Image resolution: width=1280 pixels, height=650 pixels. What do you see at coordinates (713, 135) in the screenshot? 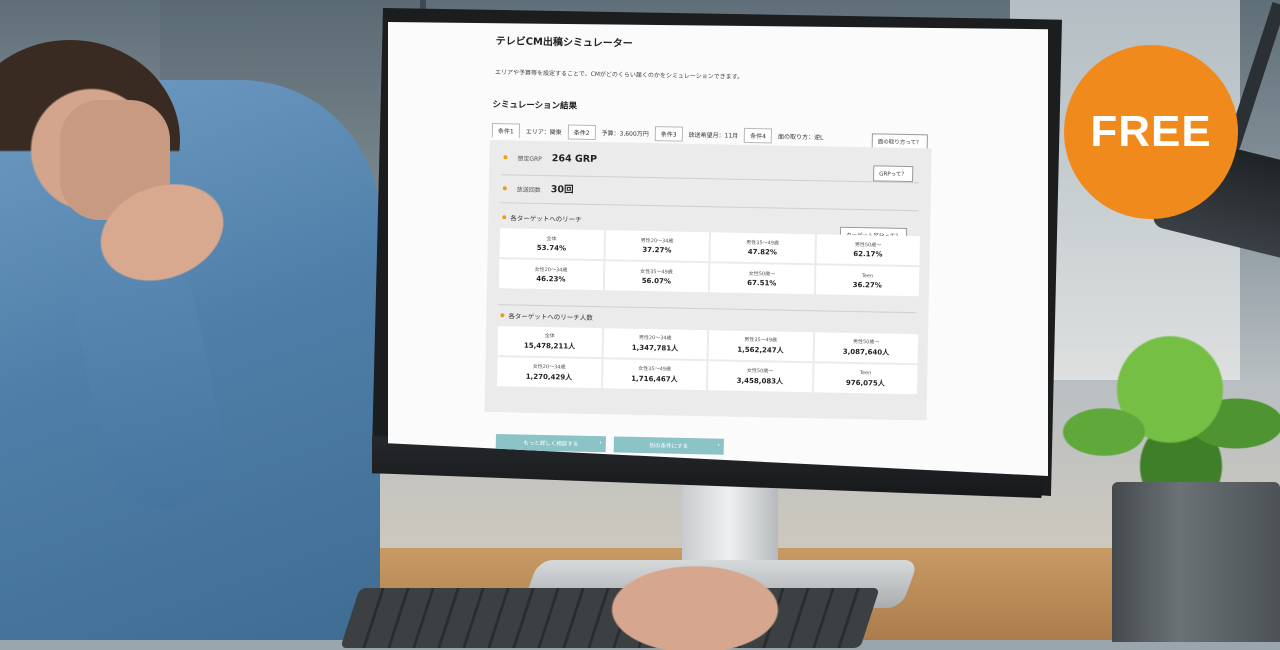
I see `condition-3-value: 放送希望月：11月` at bounding box center [713, 135].